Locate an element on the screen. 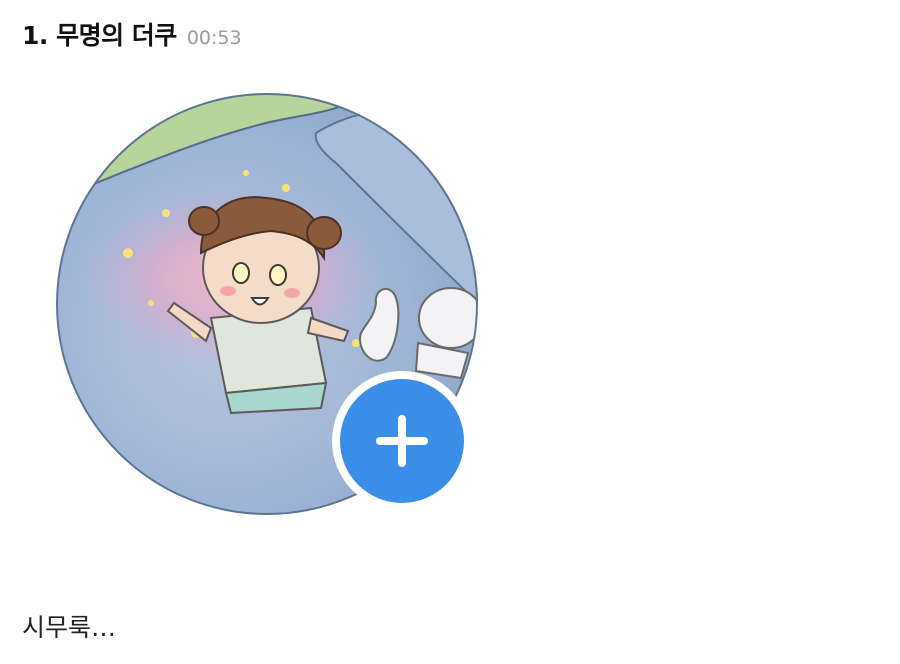  post-header: 1. 무명의 더쿠 00:53 is located at coordinates (132, 36).